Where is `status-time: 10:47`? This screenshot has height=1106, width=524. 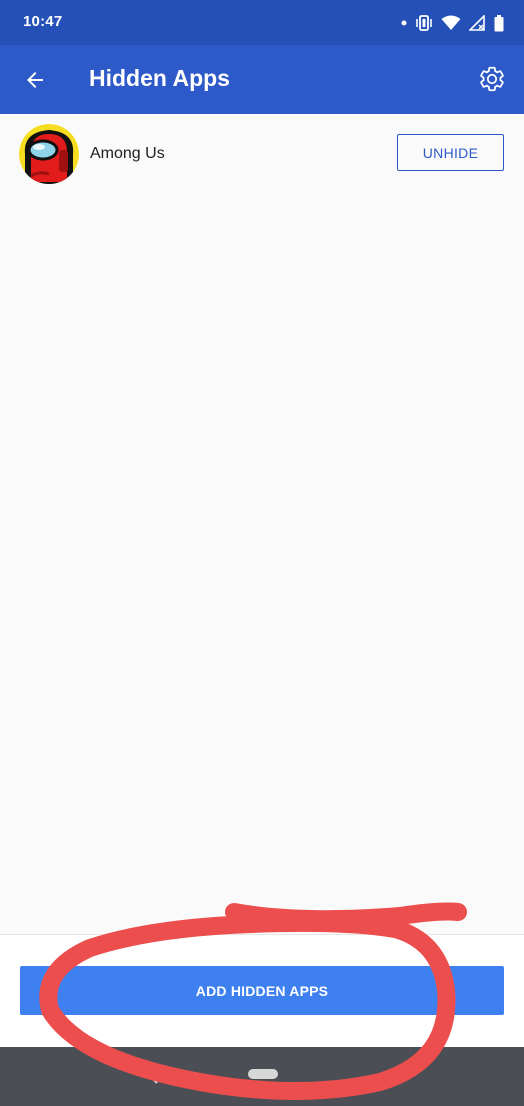
status-time: 10:47 is located at coordinates (43, 21).